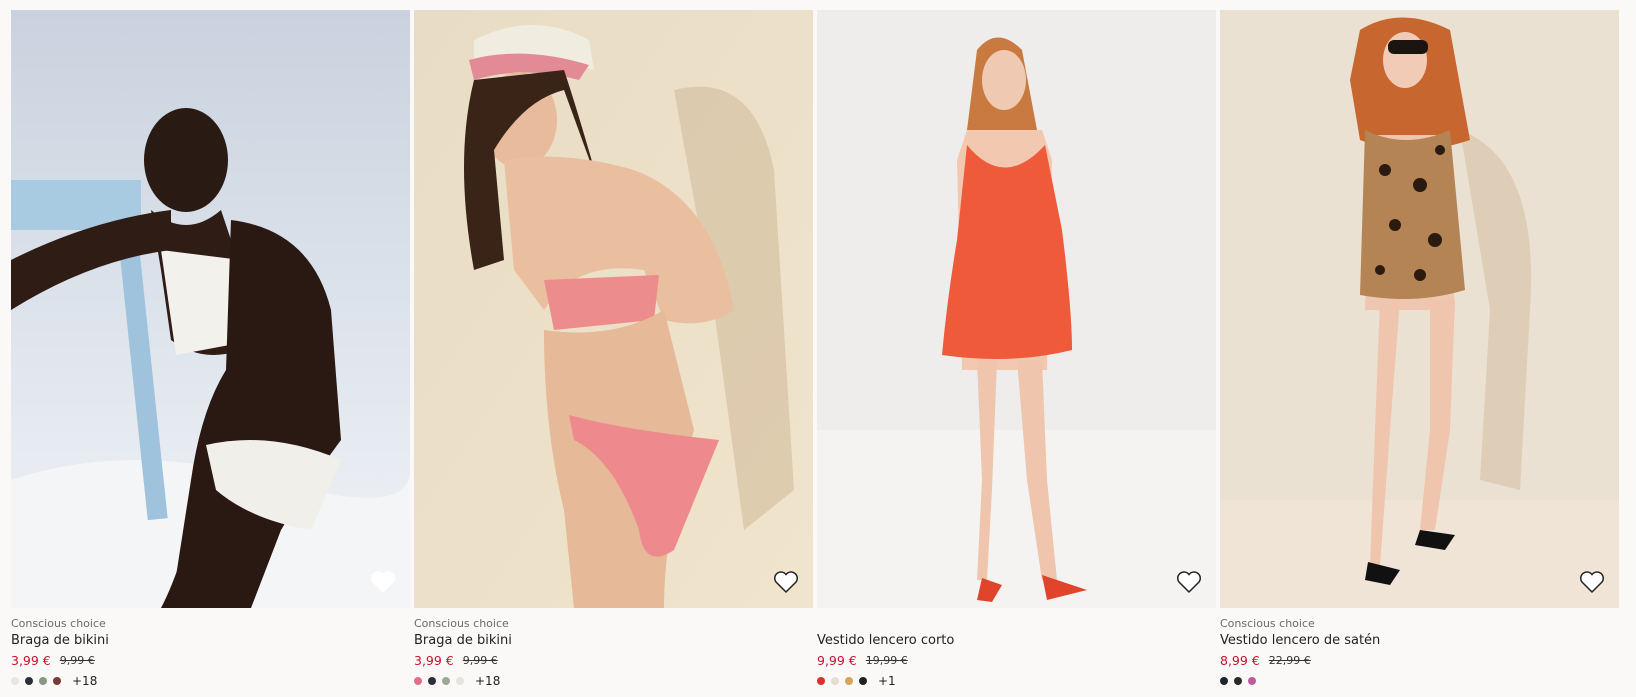  Describe the element at coordinates (886, 660) in the screenshot. I see `original-price: 19,99 €` at that location.